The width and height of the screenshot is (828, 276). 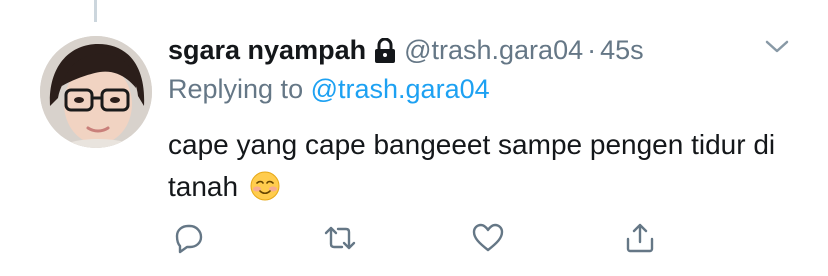 What do you see at coordinates (622, 50) in the screenshot?
I see `timestamp: 45s` at bounding box center [622, 50].